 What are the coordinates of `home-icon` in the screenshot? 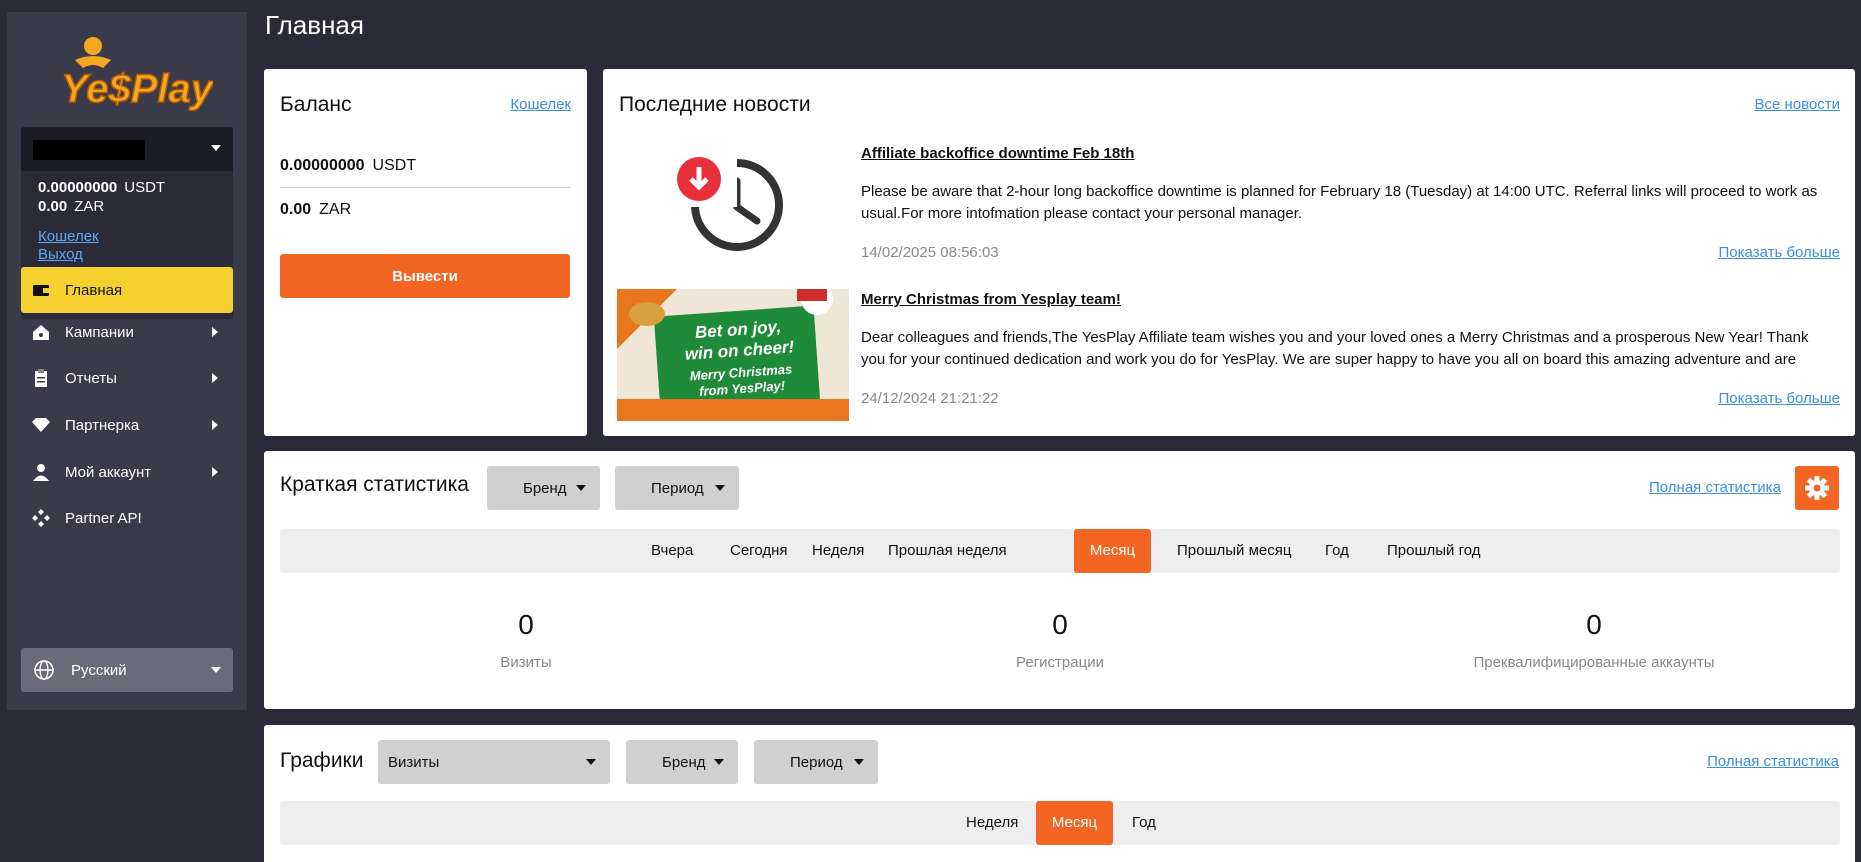 It's located at (41, 332).